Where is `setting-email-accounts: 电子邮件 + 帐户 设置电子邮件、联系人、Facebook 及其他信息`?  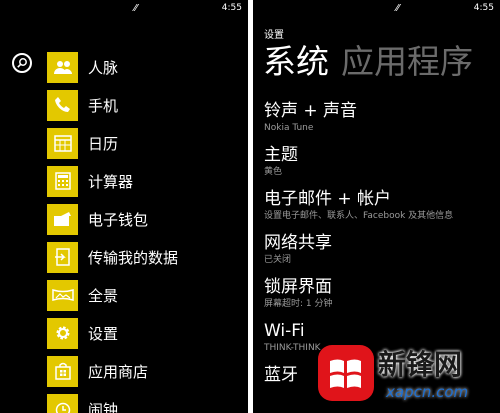
setting-email-accounts: 电子邮件 + 帐户 设置电子邮件、联系人、Facebook 及其他信息 is located at coordinates (382, 210).